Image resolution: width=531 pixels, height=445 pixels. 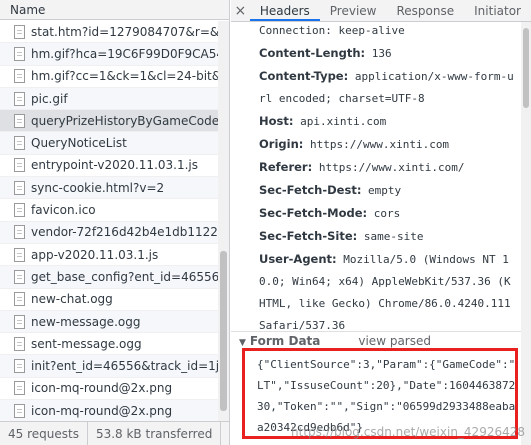 I want to click on request-name: hm.gif?cc=1&ck=1&cl=24-bit&ds=, so click(x=124, y=76).